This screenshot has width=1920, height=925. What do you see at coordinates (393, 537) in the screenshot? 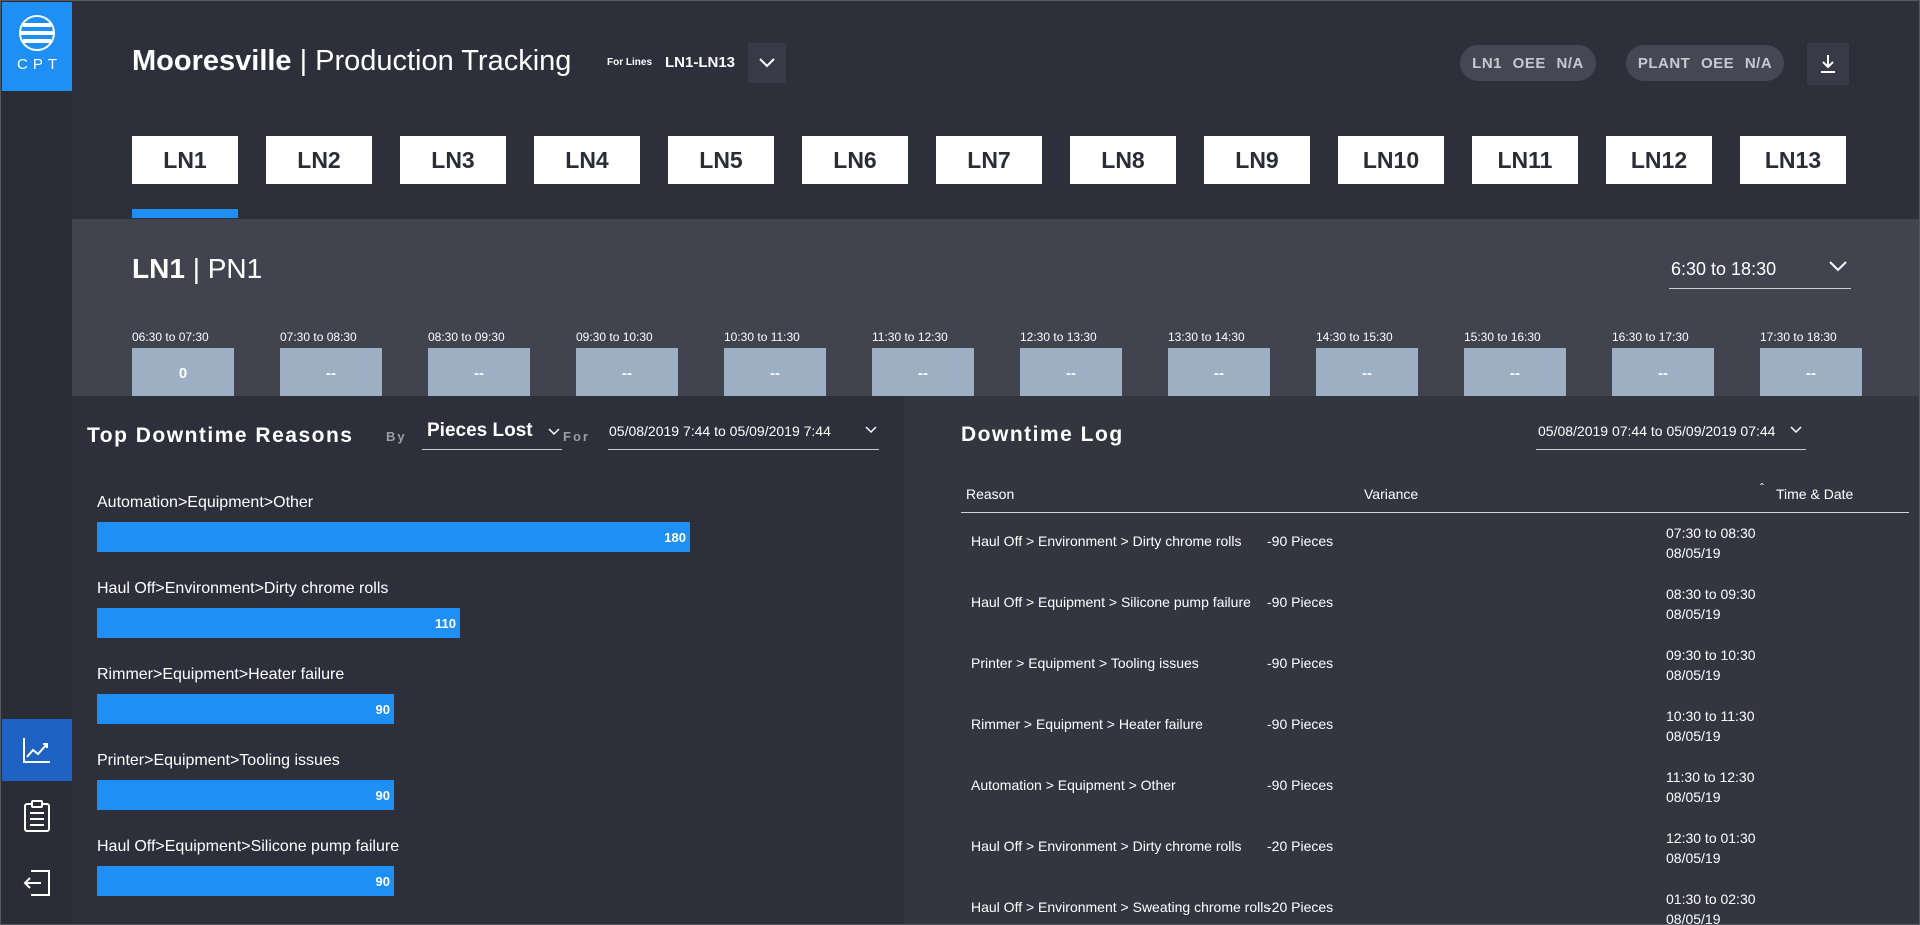
I see `bar: 180` at bounding box center [393, 537].